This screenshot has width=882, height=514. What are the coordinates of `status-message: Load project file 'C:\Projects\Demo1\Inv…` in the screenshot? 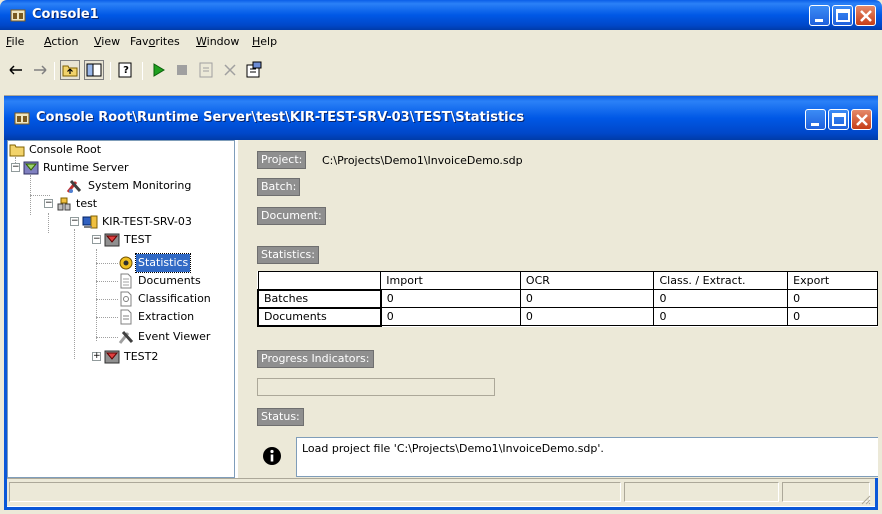 It's located at (453, 448).